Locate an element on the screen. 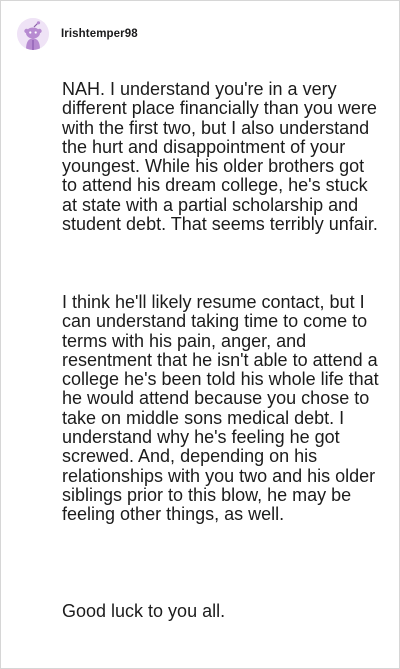  comment-header: Irishtemper98 is located at coordinates (77, 34).